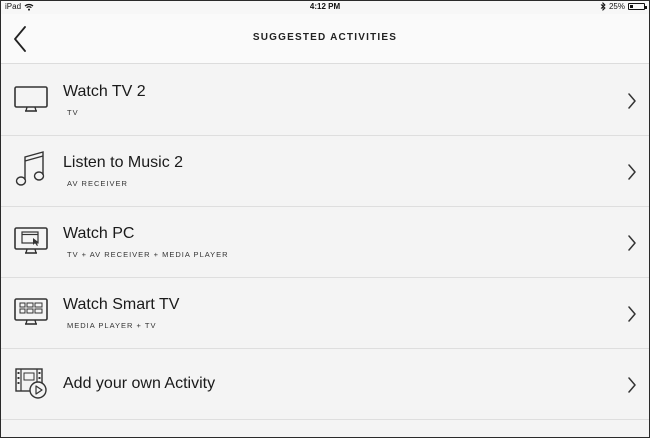 The image size is (650, 438). I want to click on battery-fill, so click(632, 6).